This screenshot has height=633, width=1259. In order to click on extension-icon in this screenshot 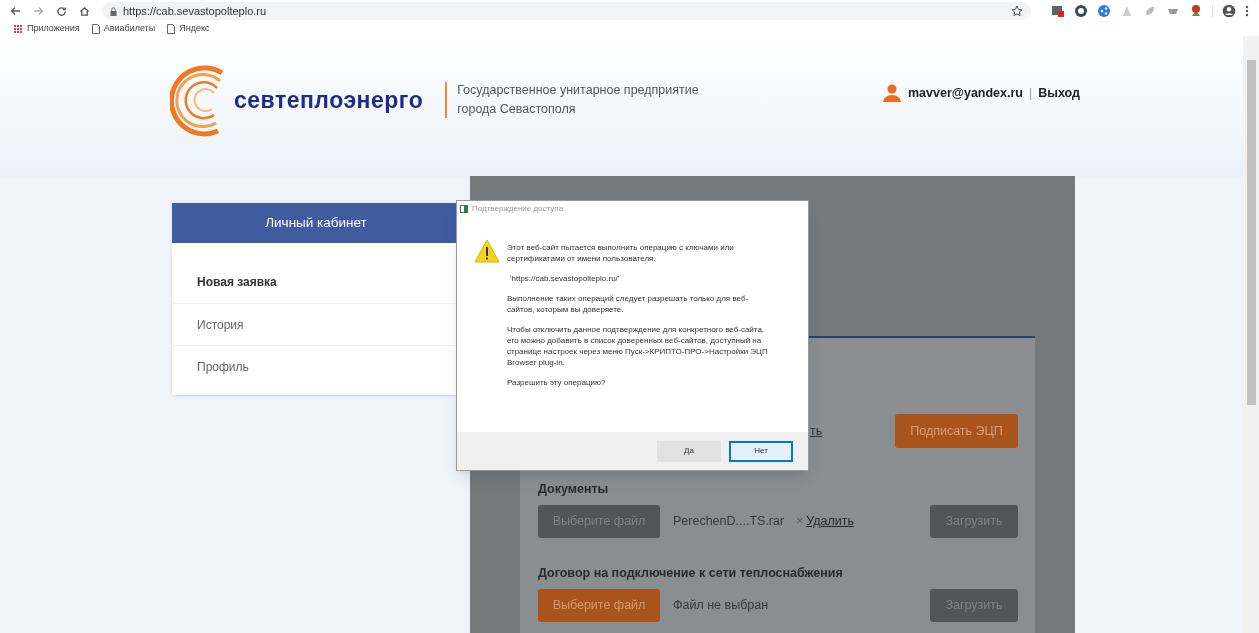, I will do `click(1058, 11)`.